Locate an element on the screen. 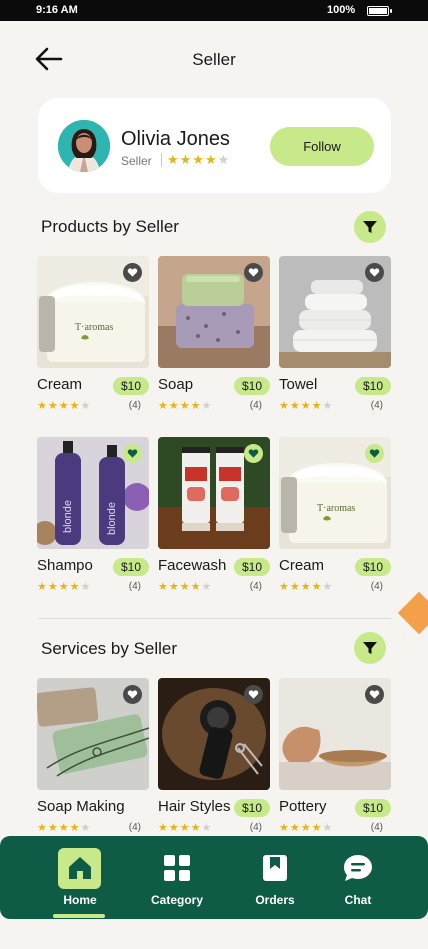 This screenshot has width=428, height=949. product-card: Soap $10 ★★★★★ (4) is located at coordinates (214, 334).